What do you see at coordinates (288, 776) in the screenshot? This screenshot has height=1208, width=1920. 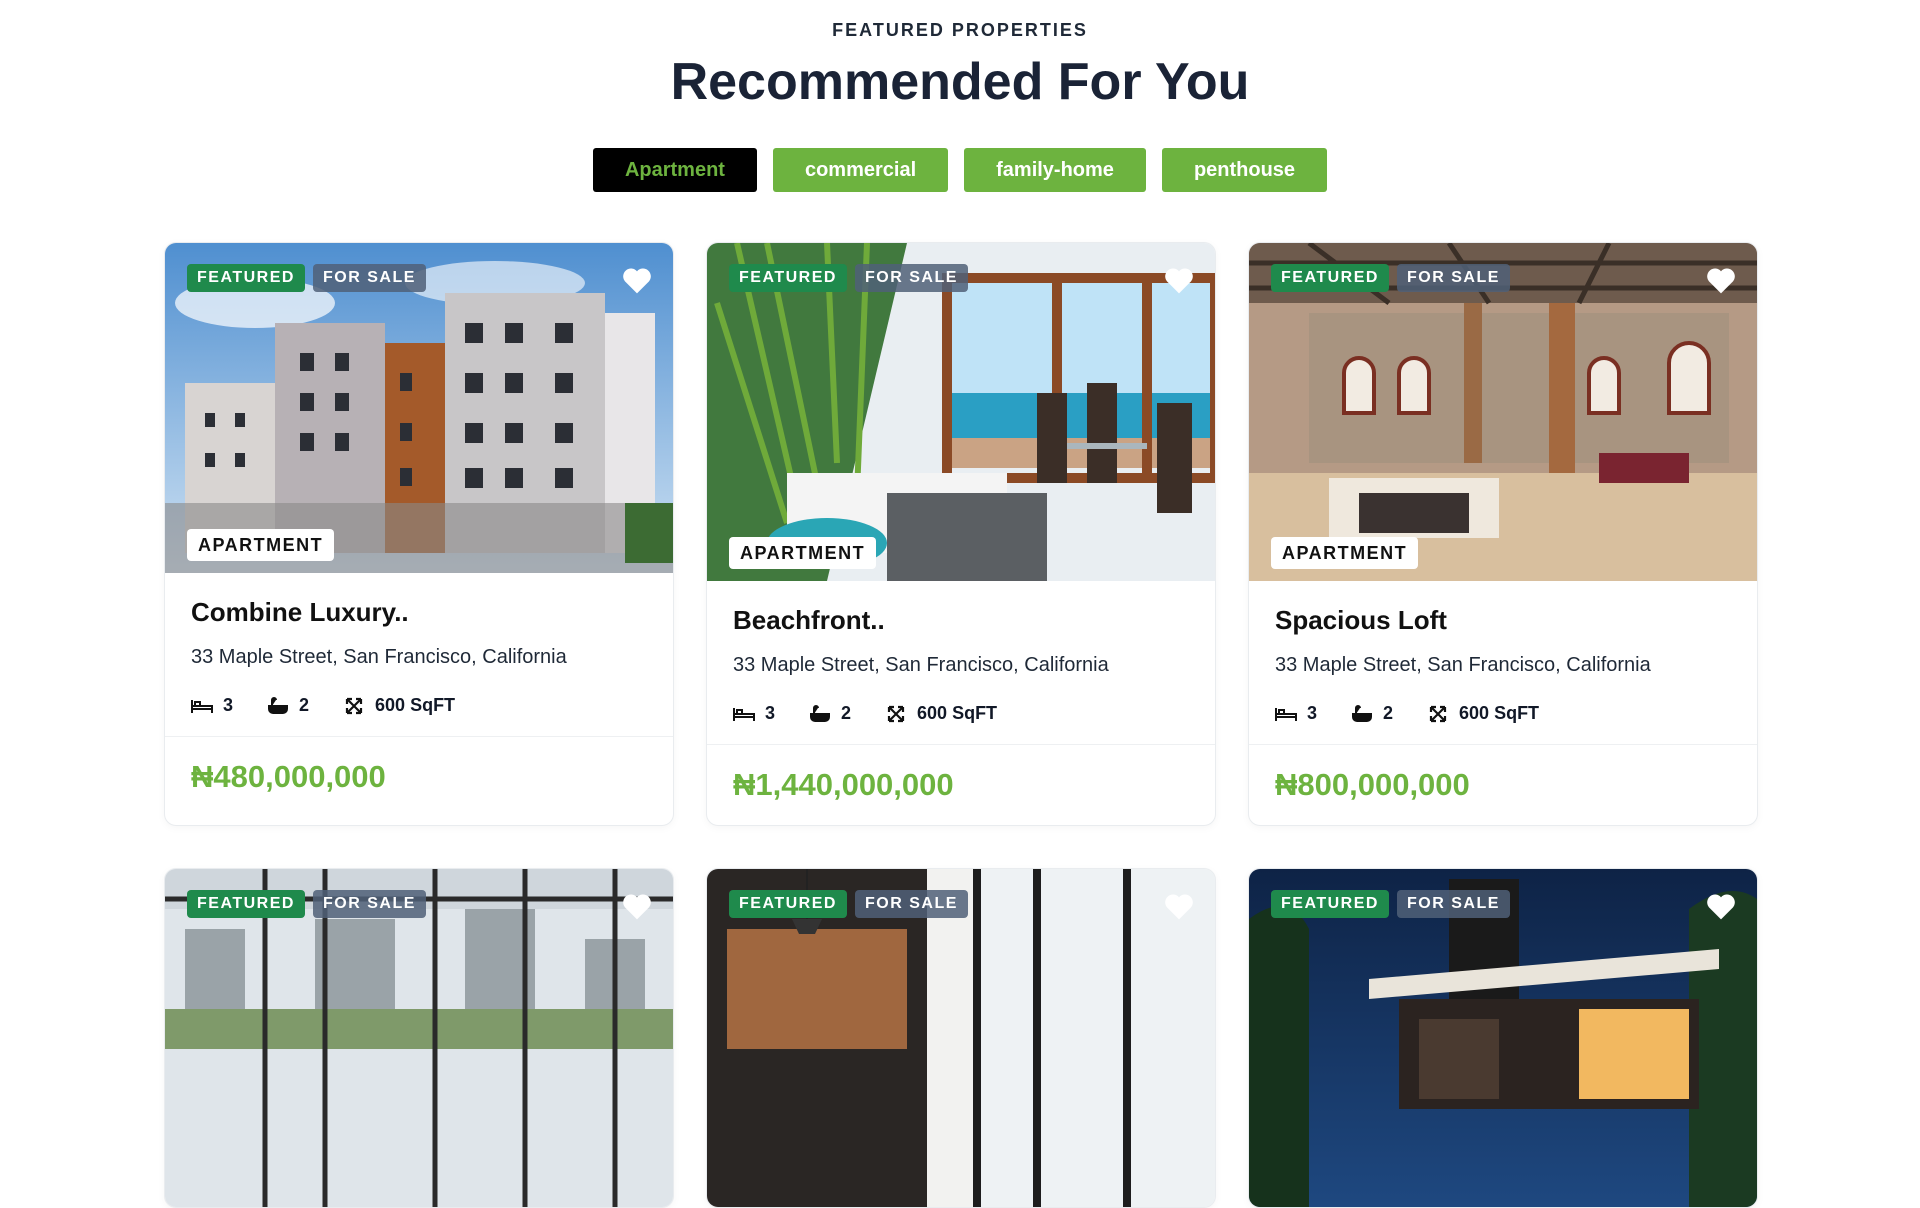 I see `property-price: ₦480,000,000` at bounding box center [288, 776].